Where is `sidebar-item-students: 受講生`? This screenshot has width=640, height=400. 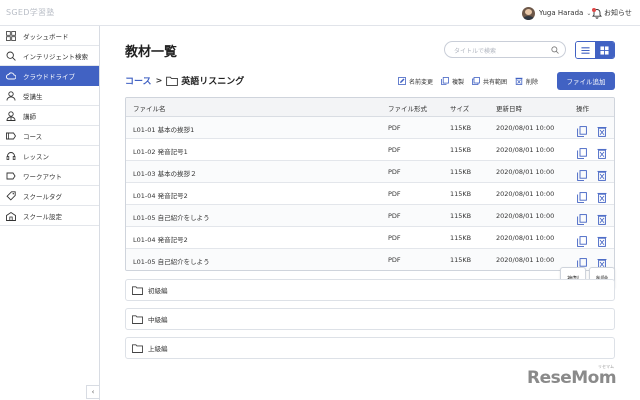 sidebar-item-students: 受講生 is located at coordinates (49, 96).